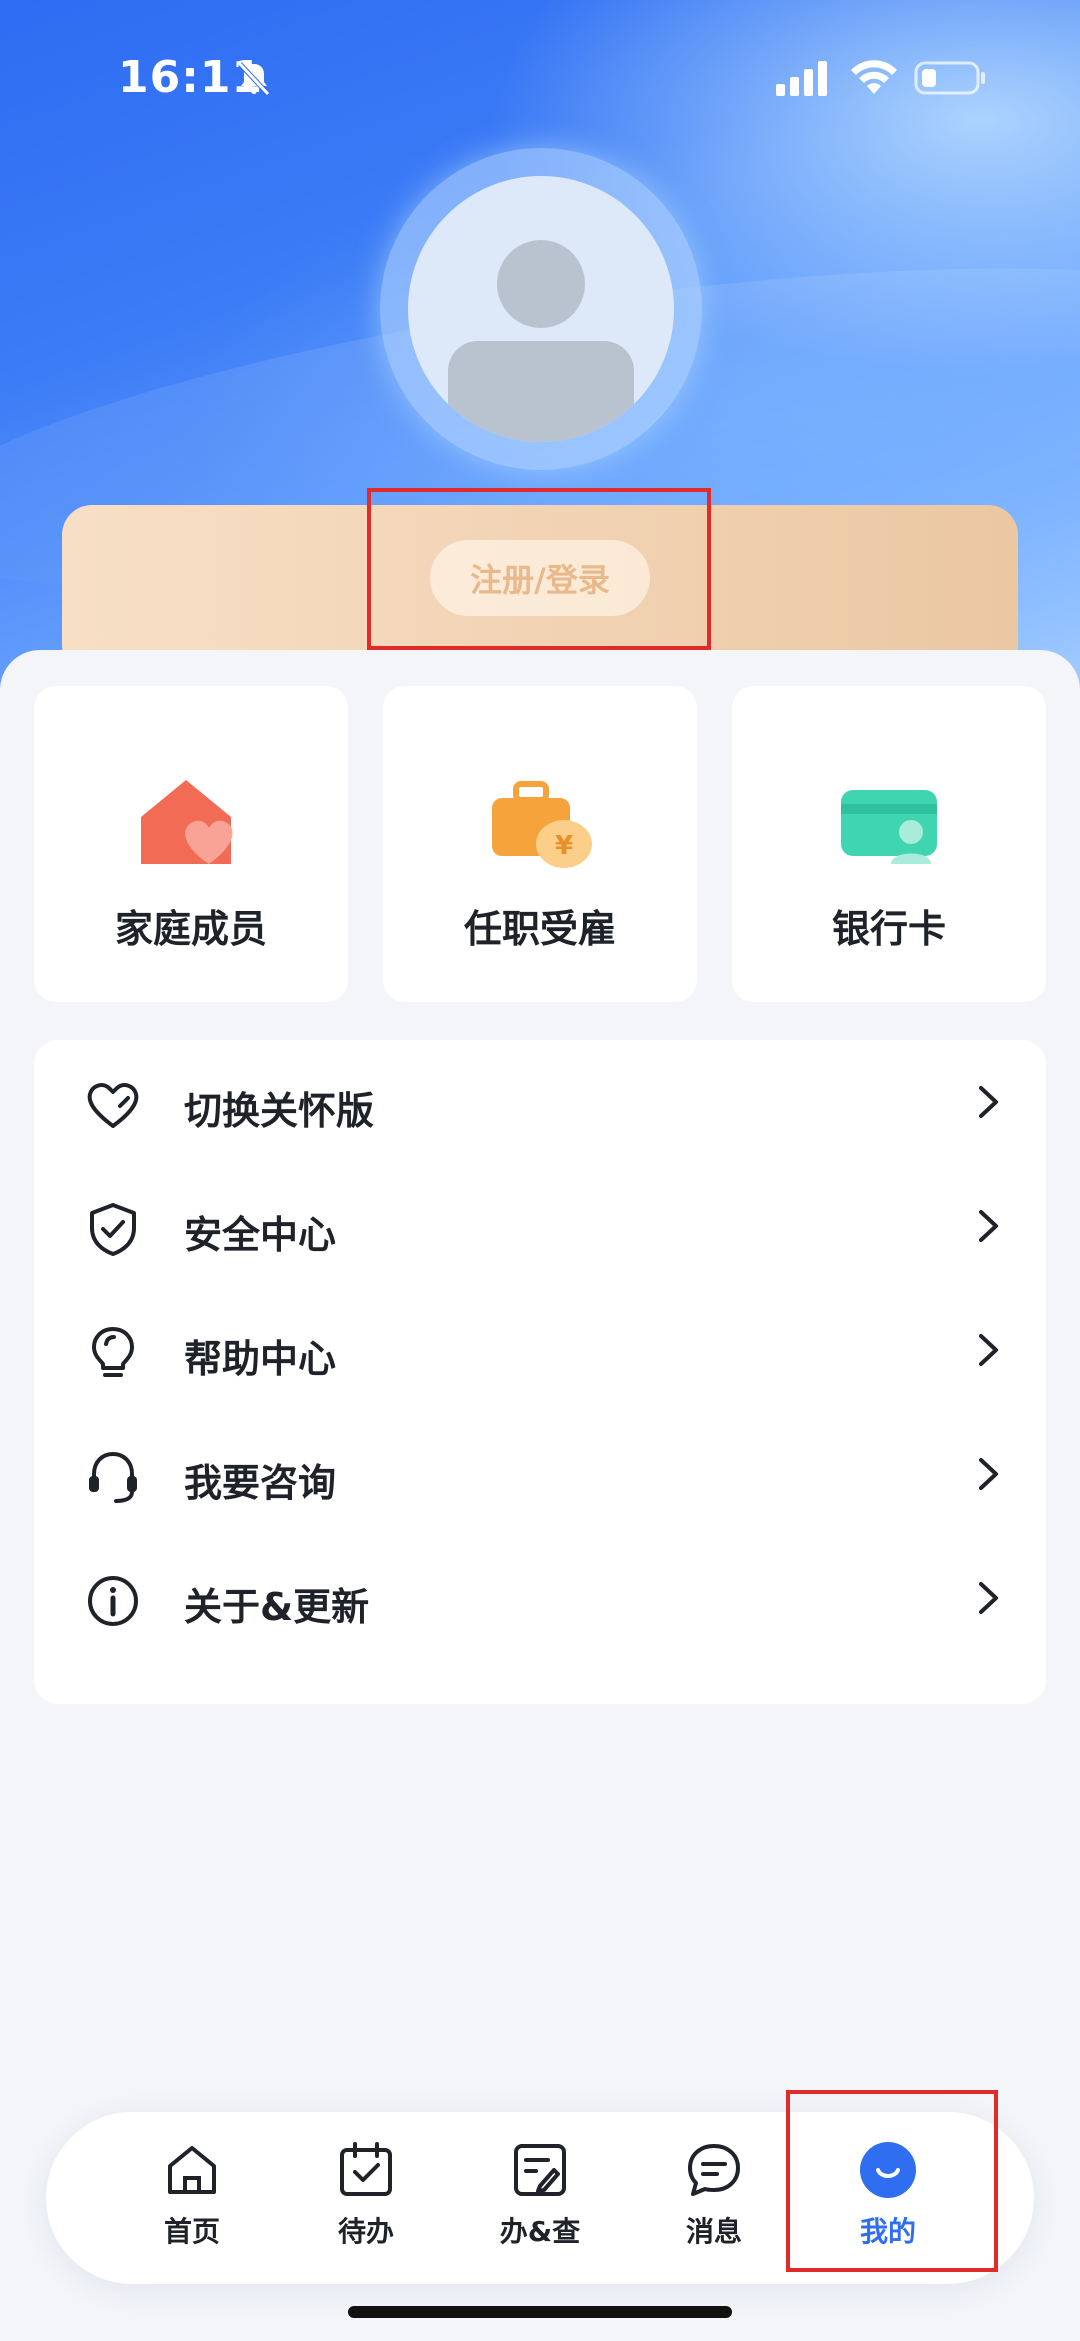  Describe the element at coordinates (713, 2231) in the screenshot. I see `tab-label: 消息` at that location.